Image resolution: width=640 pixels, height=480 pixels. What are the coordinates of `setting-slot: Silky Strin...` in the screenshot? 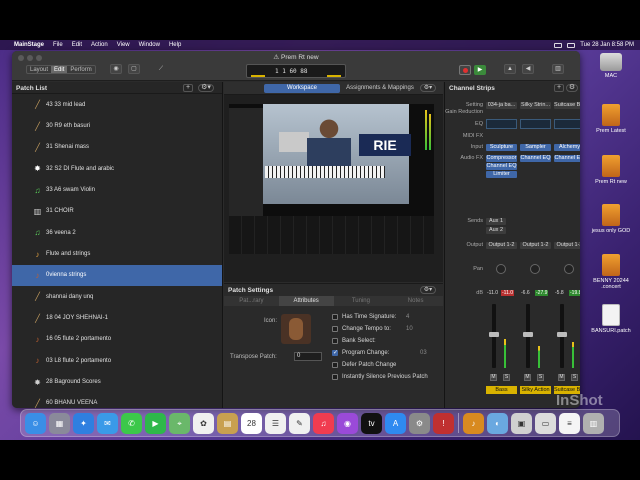 It's located at (535, 105).